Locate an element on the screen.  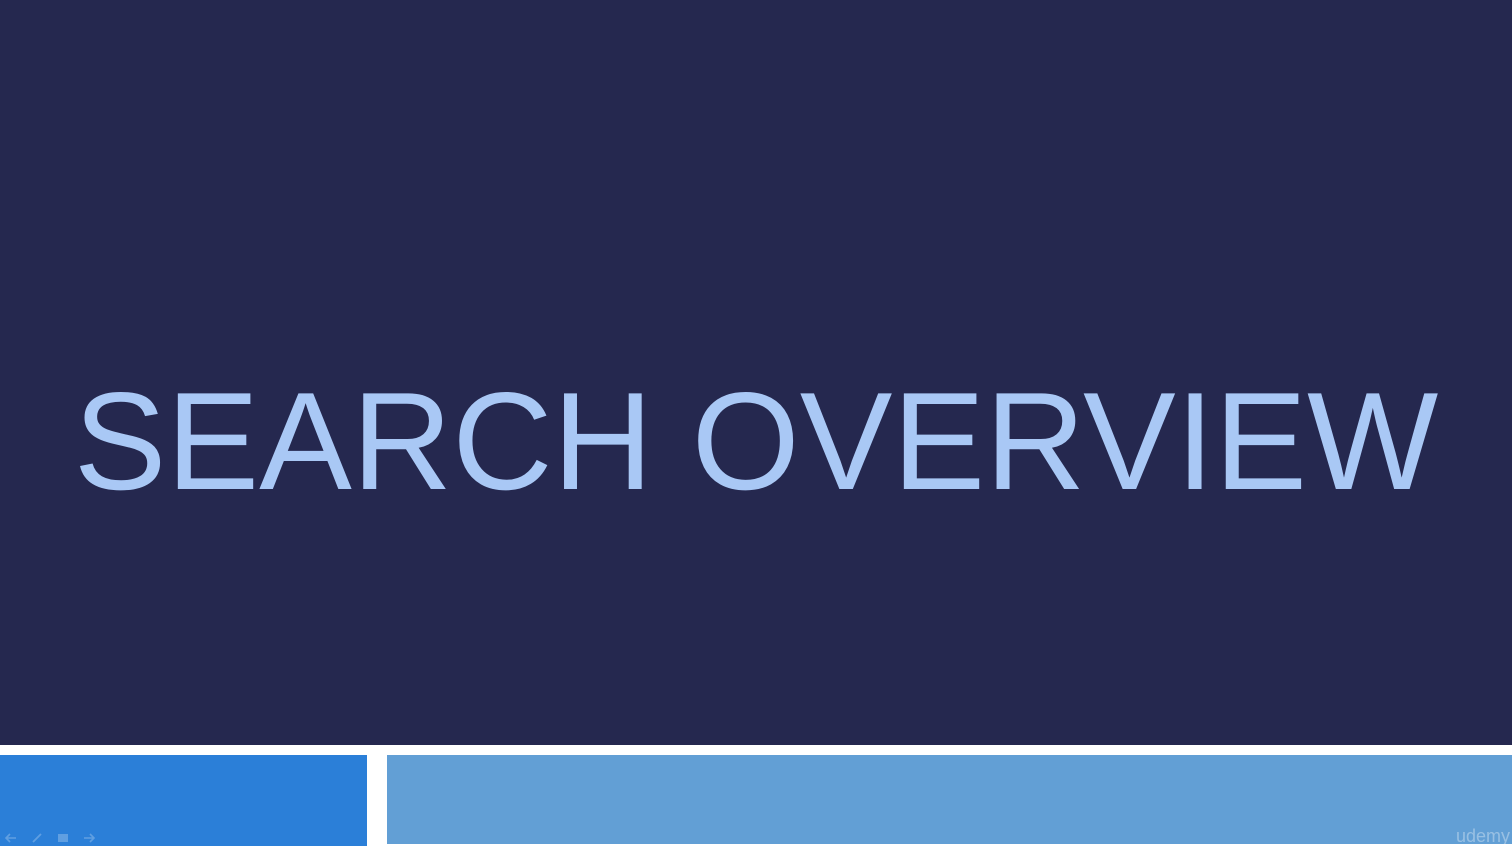
next-slide-icon is located at coordinates (89, 838).